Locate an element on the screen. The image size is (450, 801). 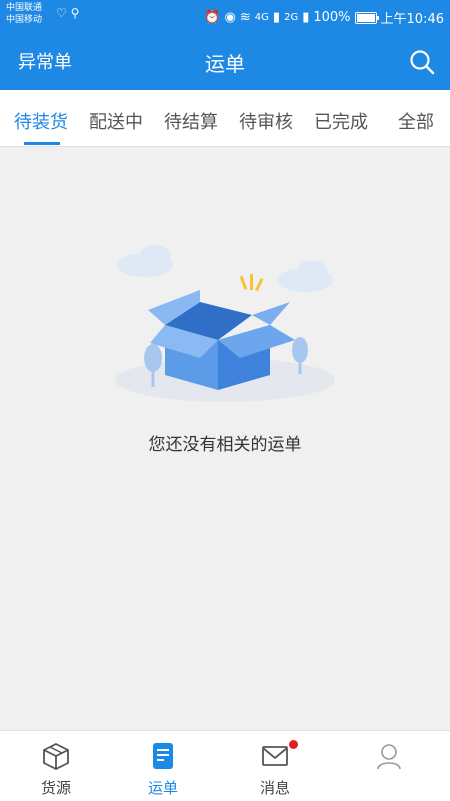
tab-pending-review: 待审核 is located at coordinates (266, 121).